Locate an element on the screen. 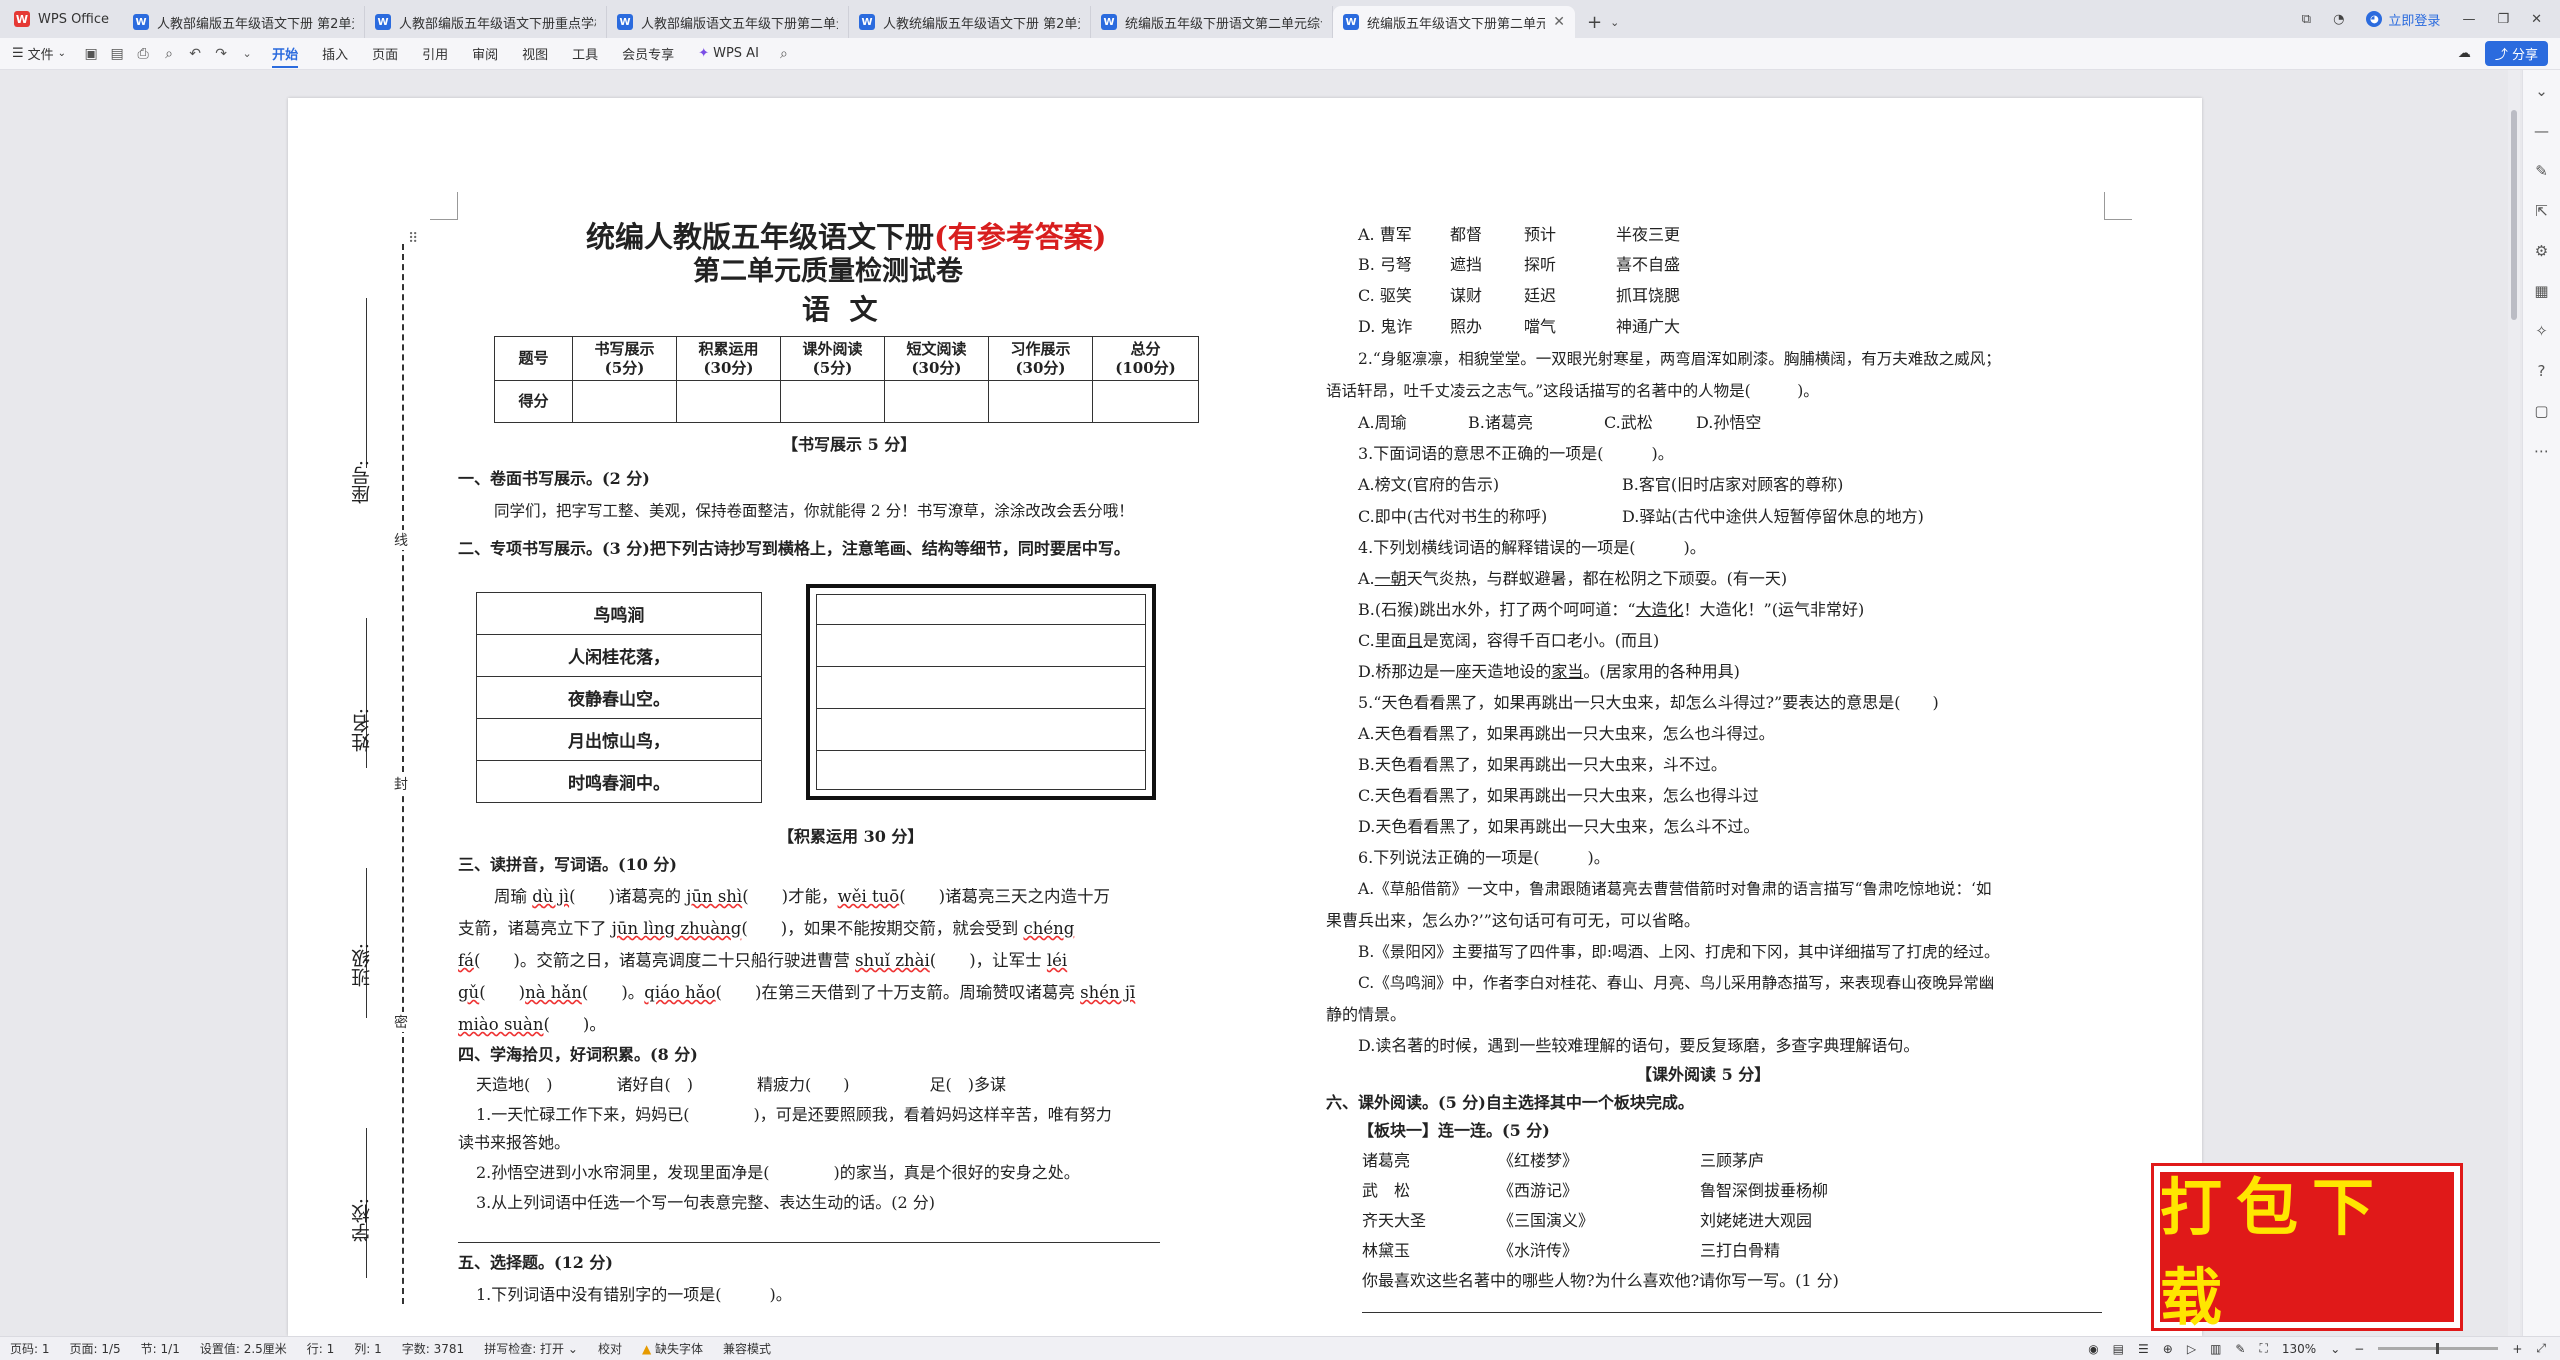  option-text: C.武松 is located at coordinates (1628, 422).